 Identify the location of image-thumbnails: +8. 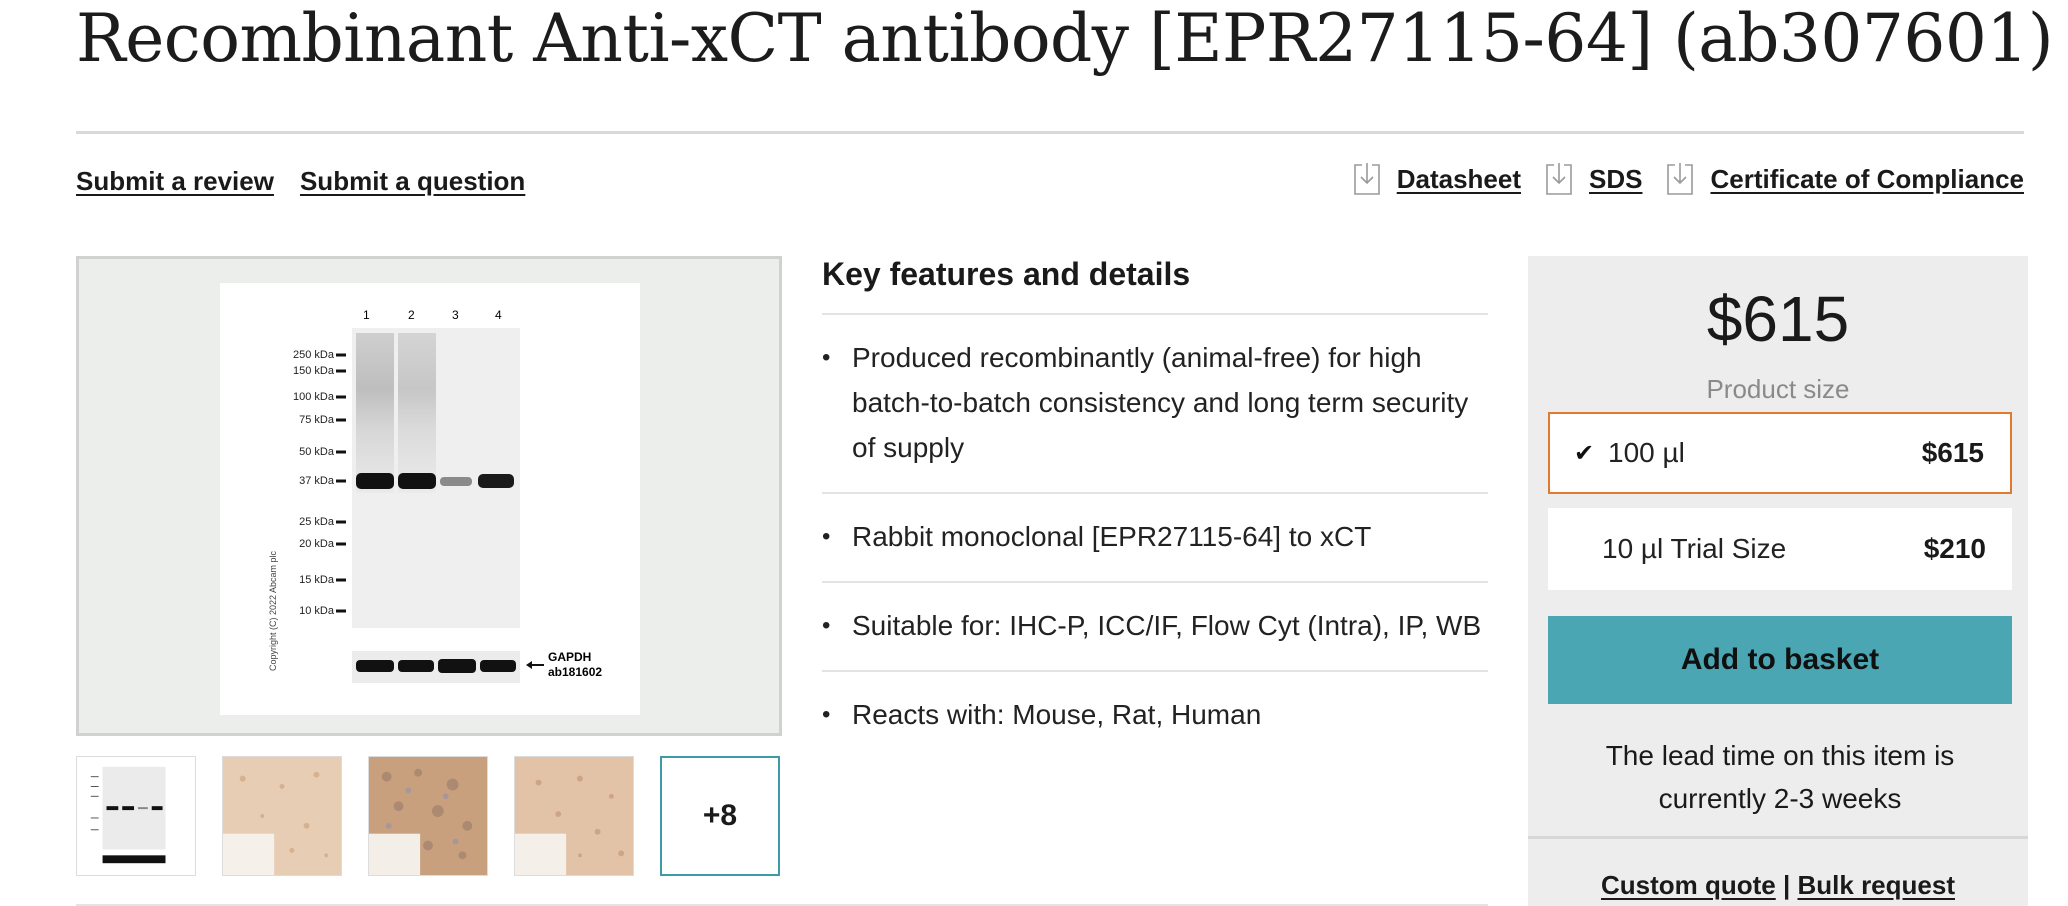
(428, 816).